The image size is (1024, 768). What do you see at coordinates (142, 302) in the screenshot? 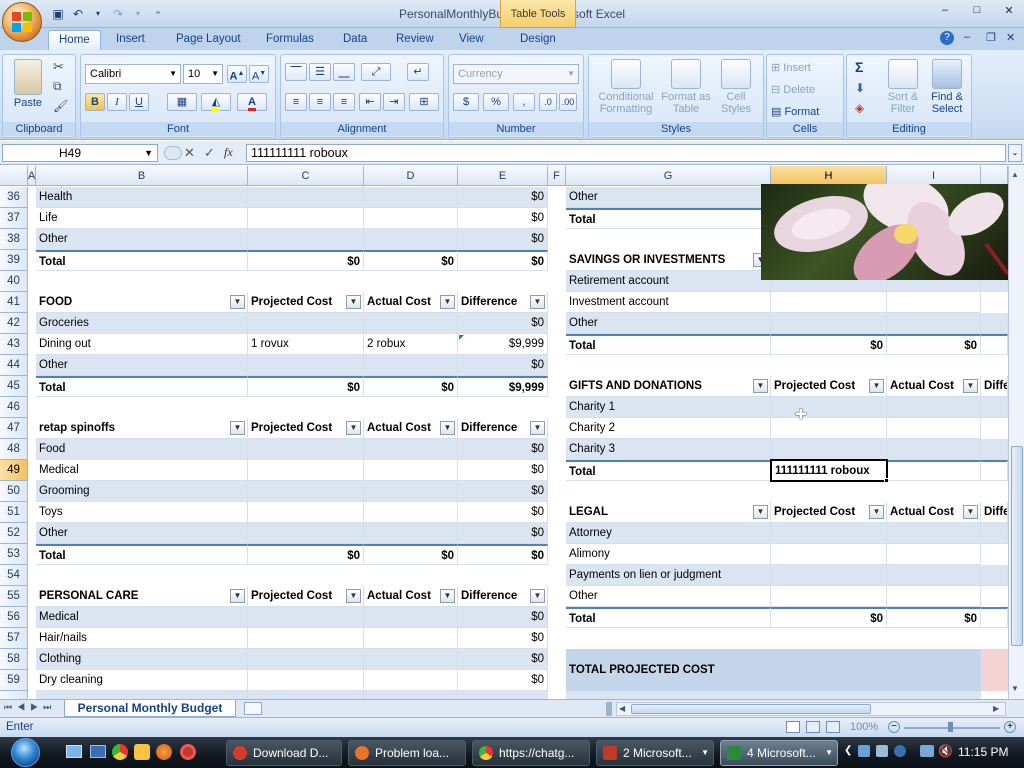
I see `cell-b41: FOOD ▼` at bounding box center [142, 302].